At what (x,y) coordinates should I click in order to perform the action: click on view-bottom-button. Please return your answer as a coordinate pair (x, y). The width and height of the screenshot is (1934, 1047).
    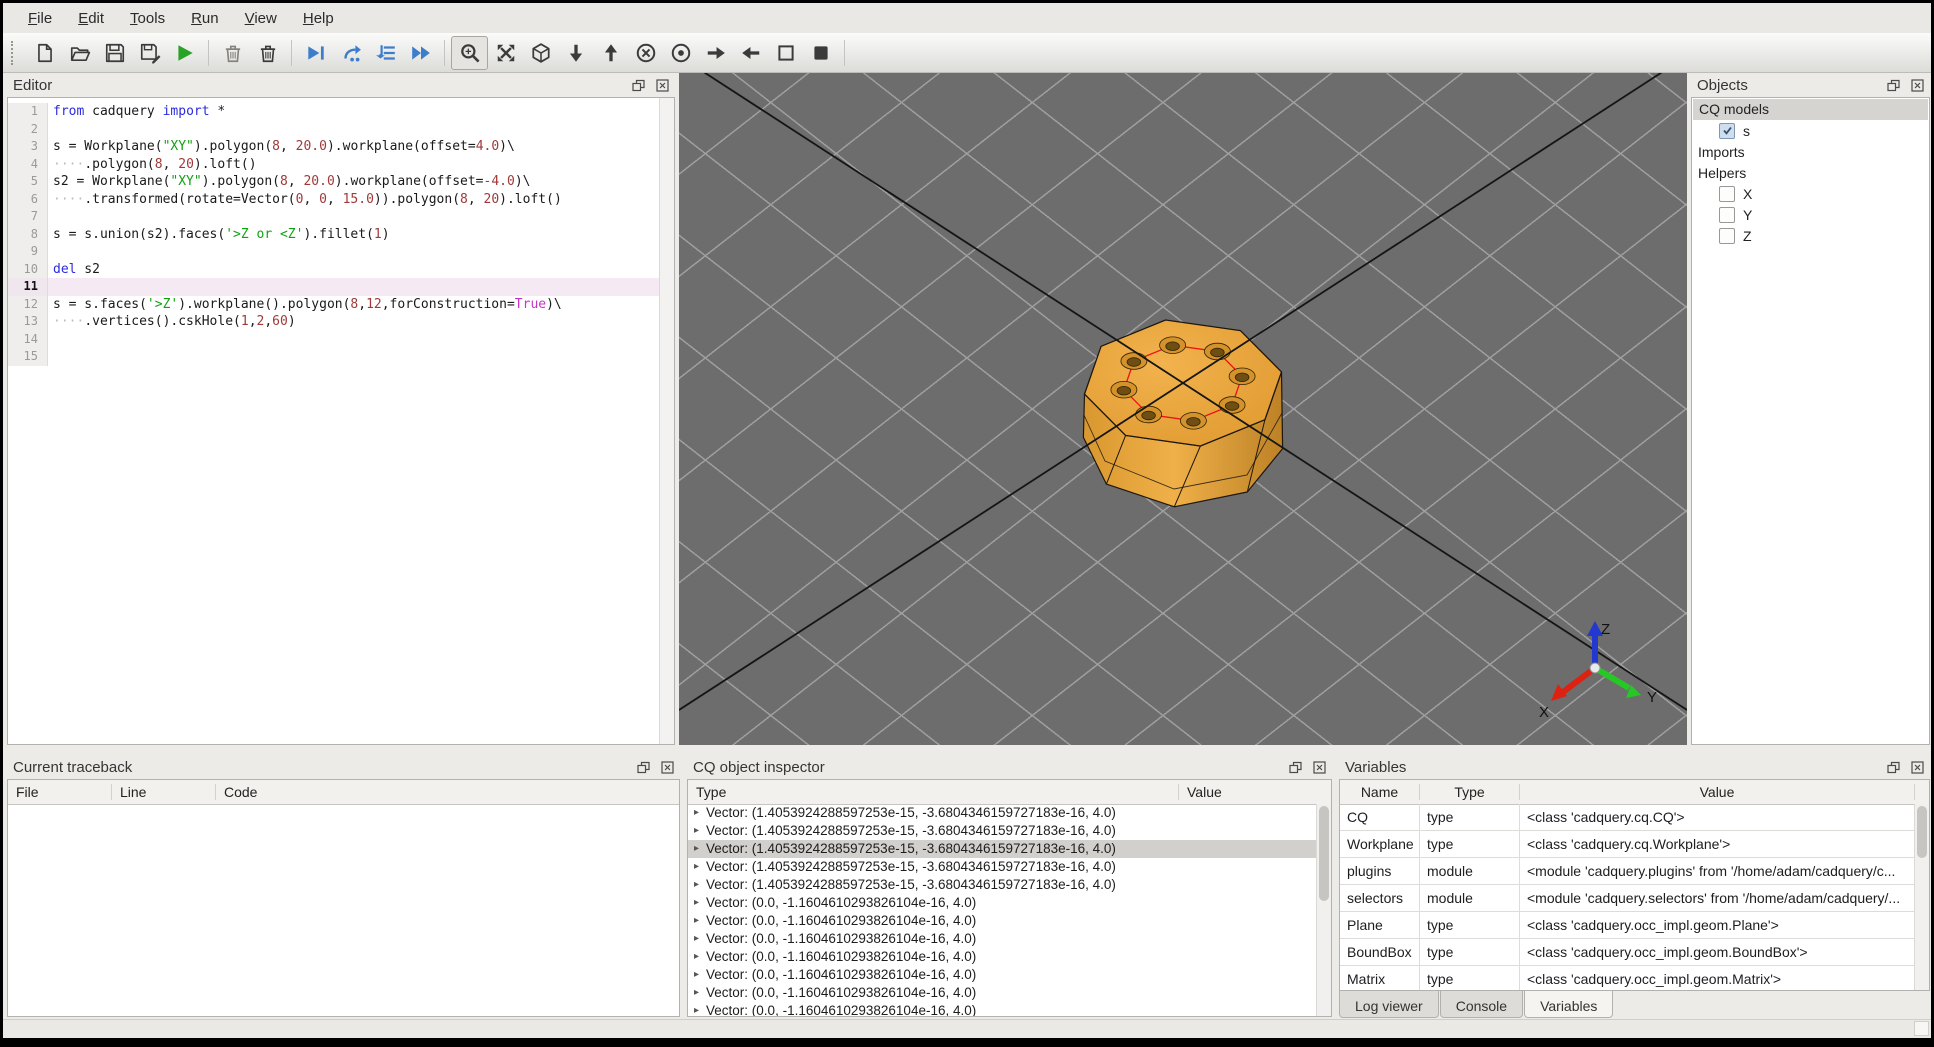
    Looking at the image, I should click on (575, 53).